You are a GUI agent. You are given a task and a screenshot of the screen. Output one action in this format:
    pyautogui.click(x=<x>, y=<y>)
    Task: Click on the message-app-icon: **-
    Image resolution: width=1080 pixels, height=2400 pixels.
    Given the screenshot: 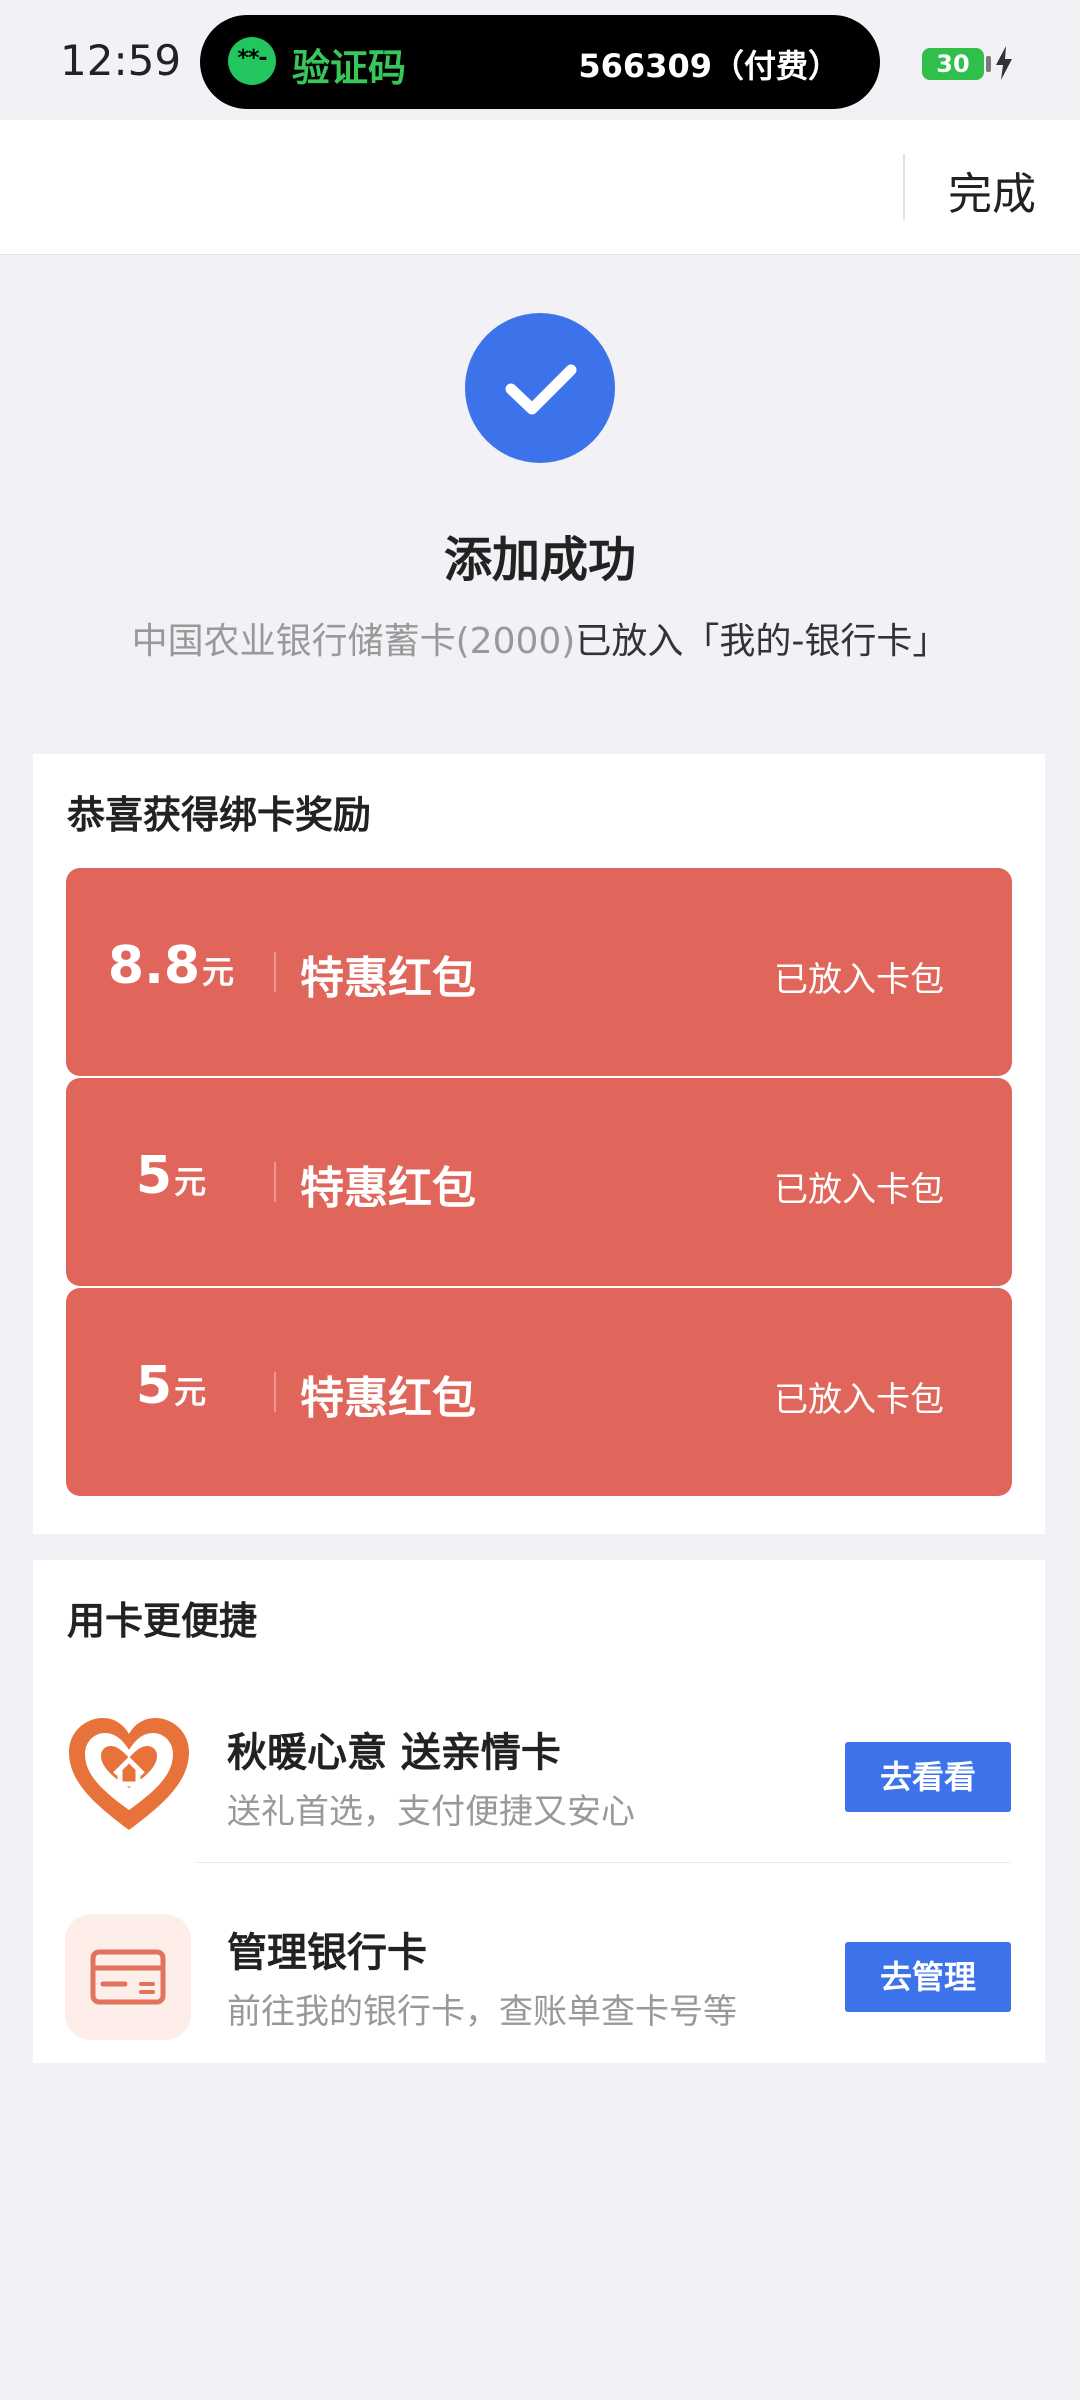 What is the action you would take?
    pyautogui.click(x=252, y=61)
    